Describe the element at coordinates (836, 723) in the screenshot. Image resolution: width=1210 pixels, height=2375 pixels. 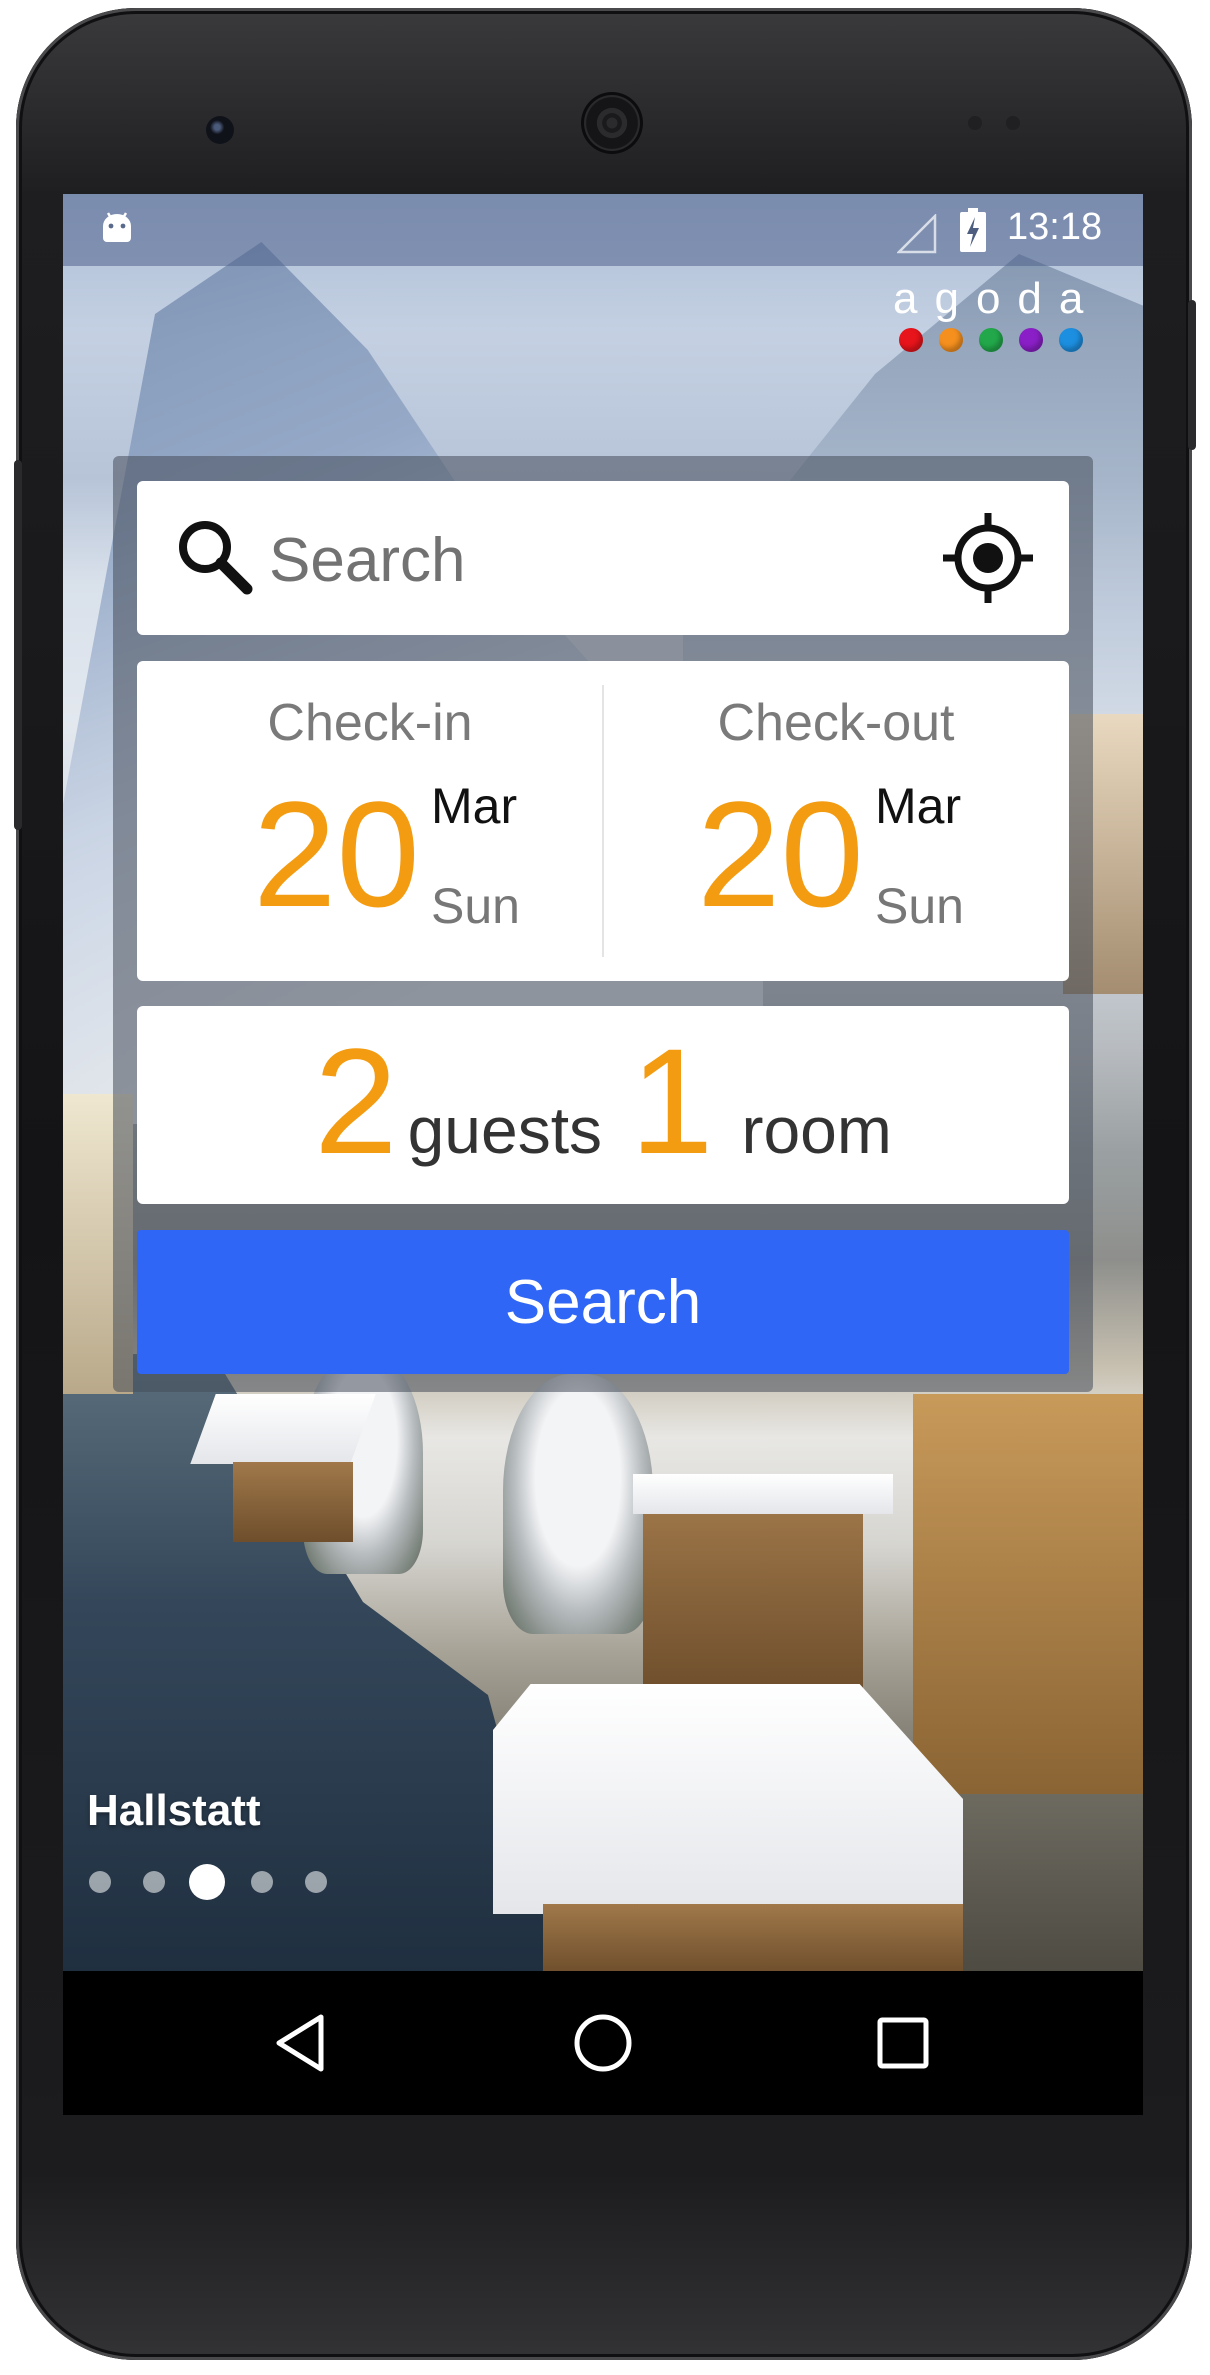
I see `checkout-label: Check-out` at that location.